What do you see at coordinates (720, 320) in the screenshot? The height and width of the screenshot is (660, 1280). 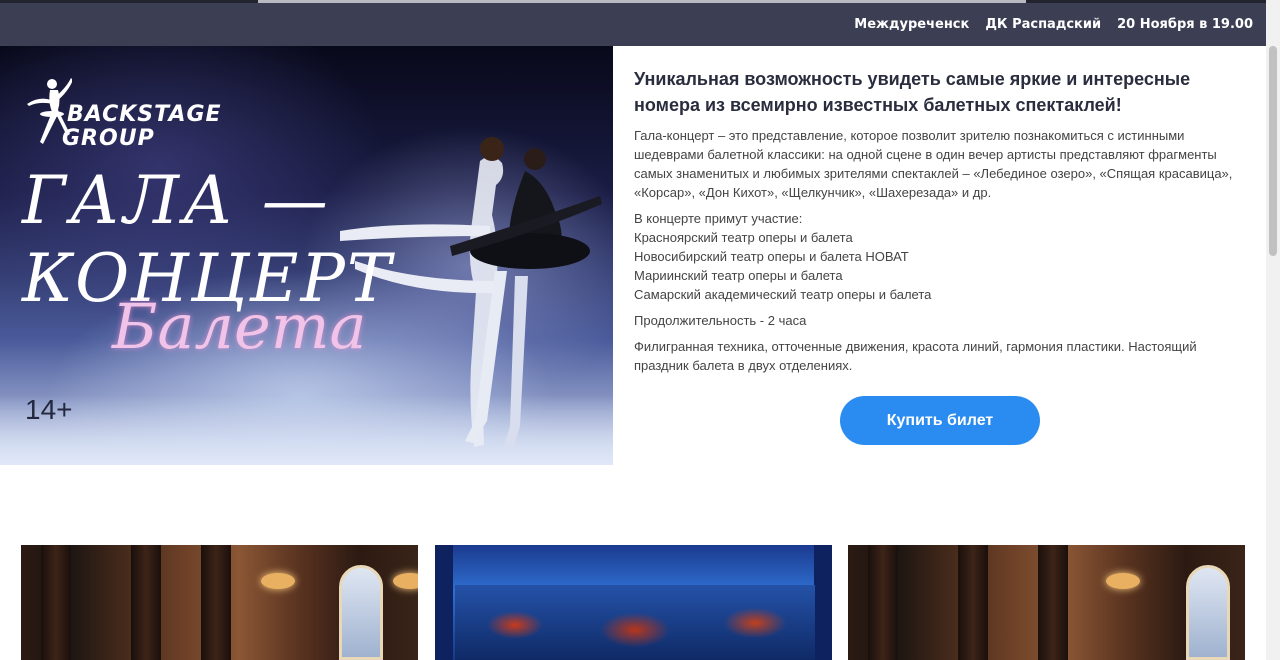 I see `event-duration: Продолжительность - 2 часа` at bounding box center [720, 320].